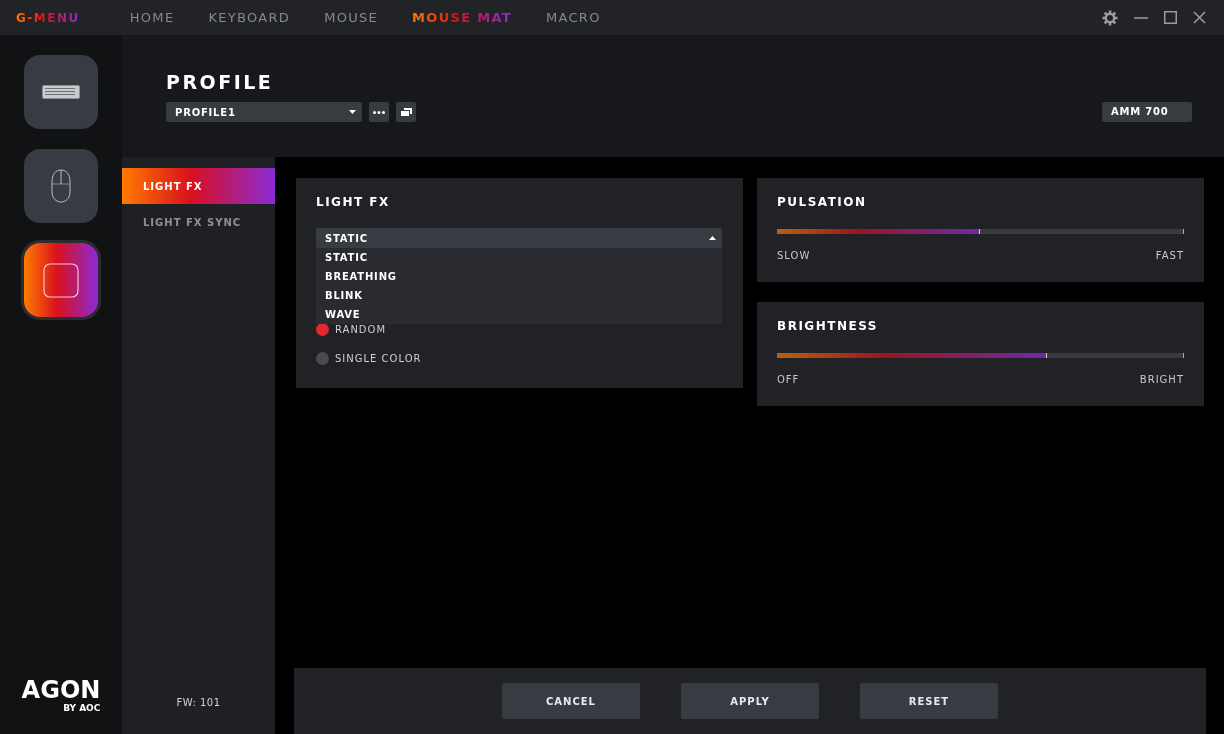  Describe the element at coordinates (519, 295) in the screenshot. I see `dropdown-option: BLINK` at that location.